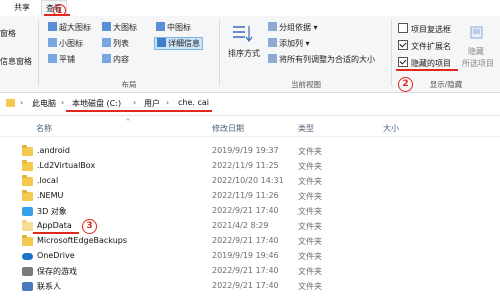  Describe the element at coordinates (96, 103) in the screenshot. I see `breadcrumb-local-disk: 本地磁盘 (C:)` at that location.